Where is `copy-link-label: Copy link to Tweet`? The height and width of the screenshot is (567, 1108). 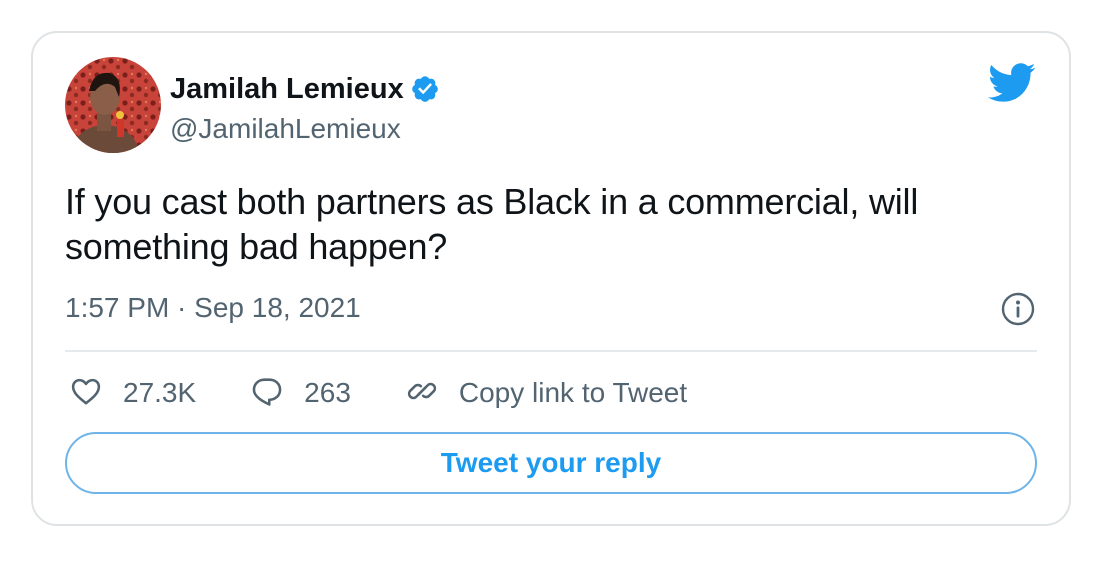 copy-link-label: Copy link to Tweet is located at coordinates (573, 392).